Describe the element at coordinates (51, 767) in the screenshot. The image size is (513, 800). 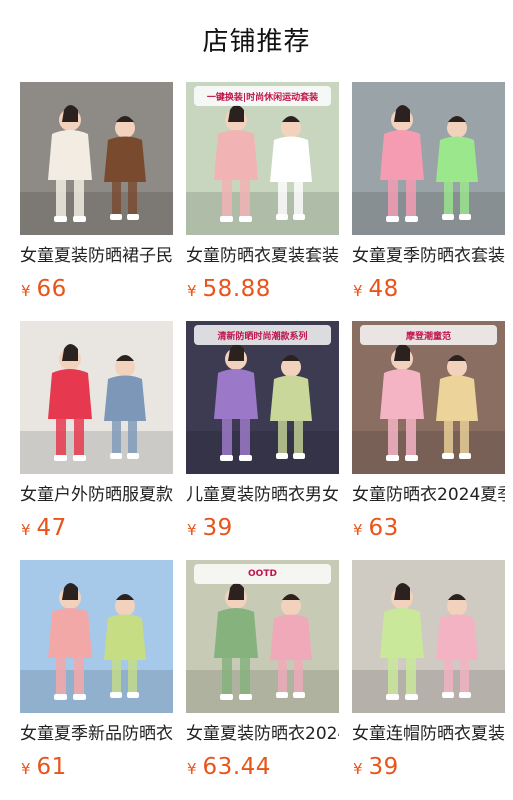
I see `price-value: 61` at that location.